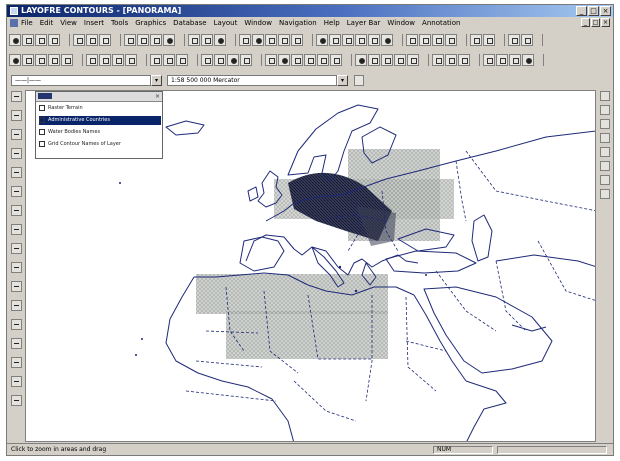 The height and width of the screenshot is (461, 620). I want to click on legend-close-icon: ×, so click(157, 96).